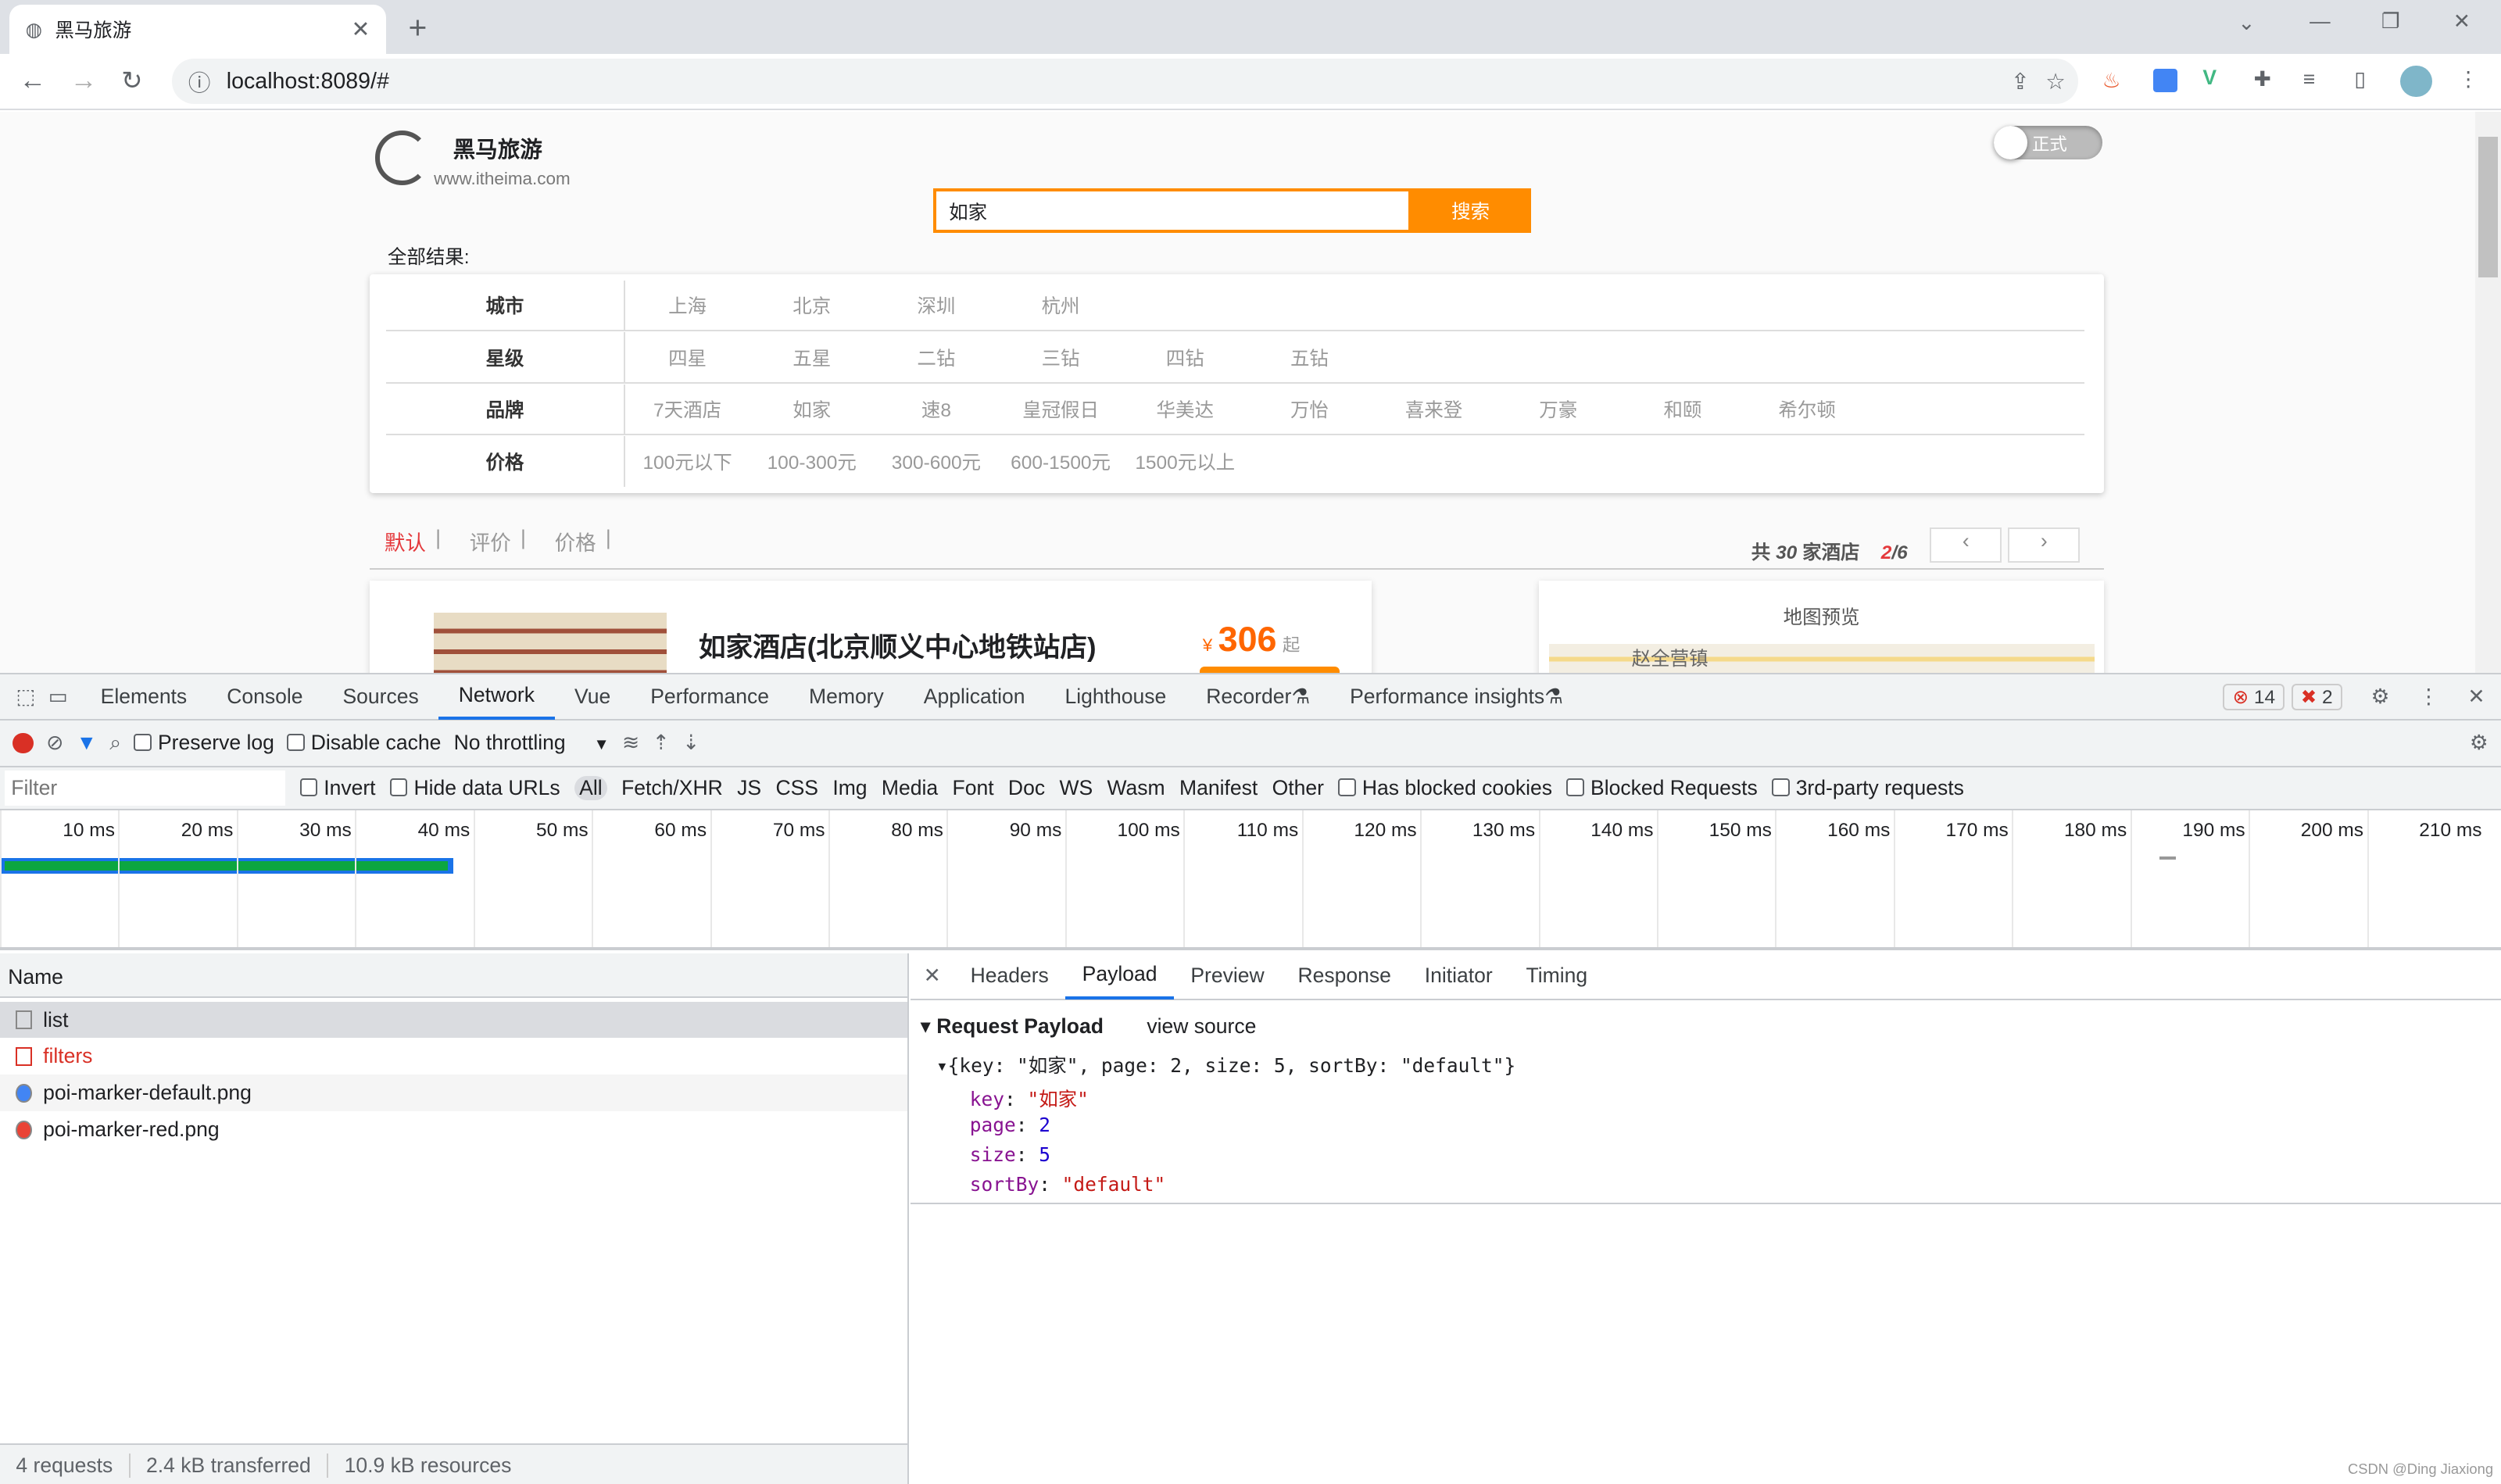  What do you see at coordinates (910, 788) in the screenshot?
I see `type-filter-button: Media` at bounding box center [910, 788].